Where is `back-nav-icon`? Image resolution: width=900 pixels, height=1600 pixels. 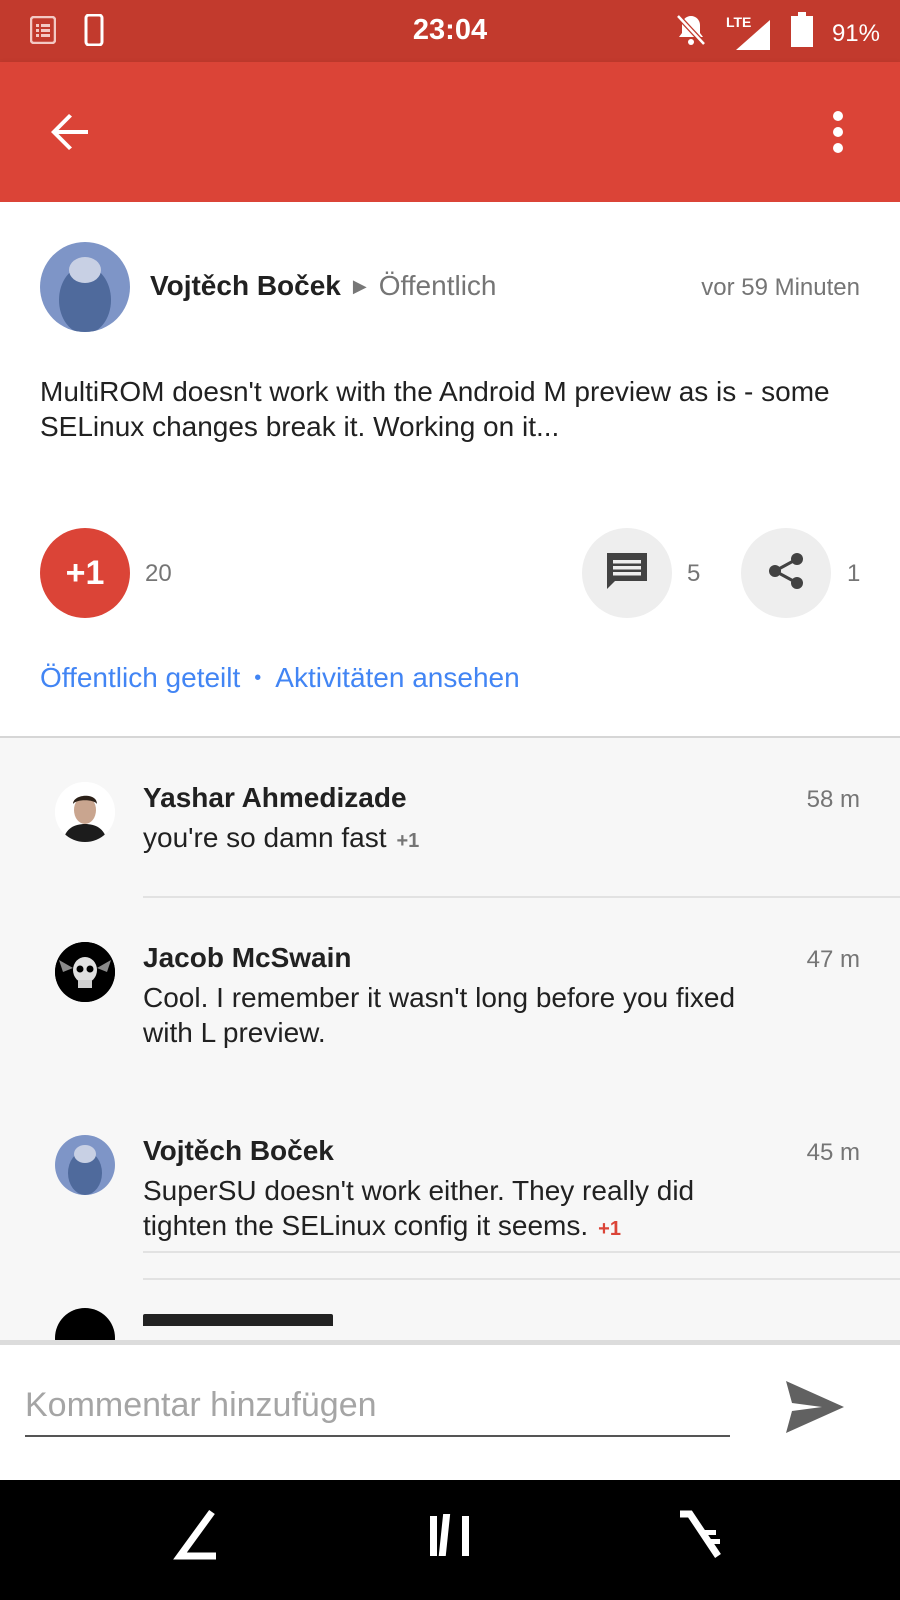
back-nav-icon is located at coordinates (202, 1536).